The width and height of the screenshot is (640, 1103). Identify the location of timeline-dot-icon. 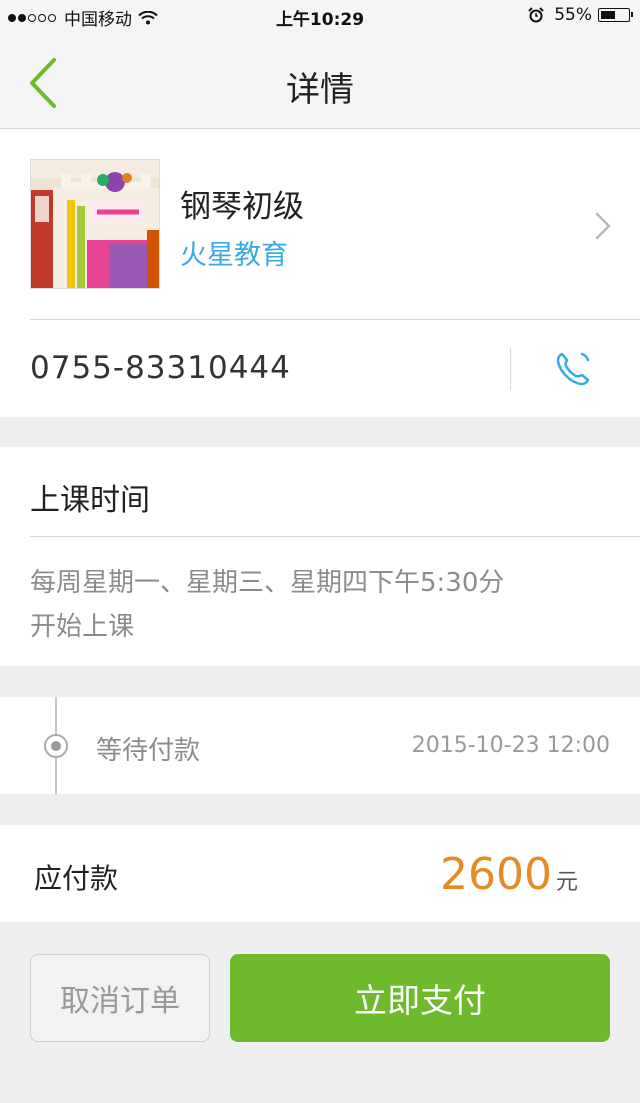
(56, 746).